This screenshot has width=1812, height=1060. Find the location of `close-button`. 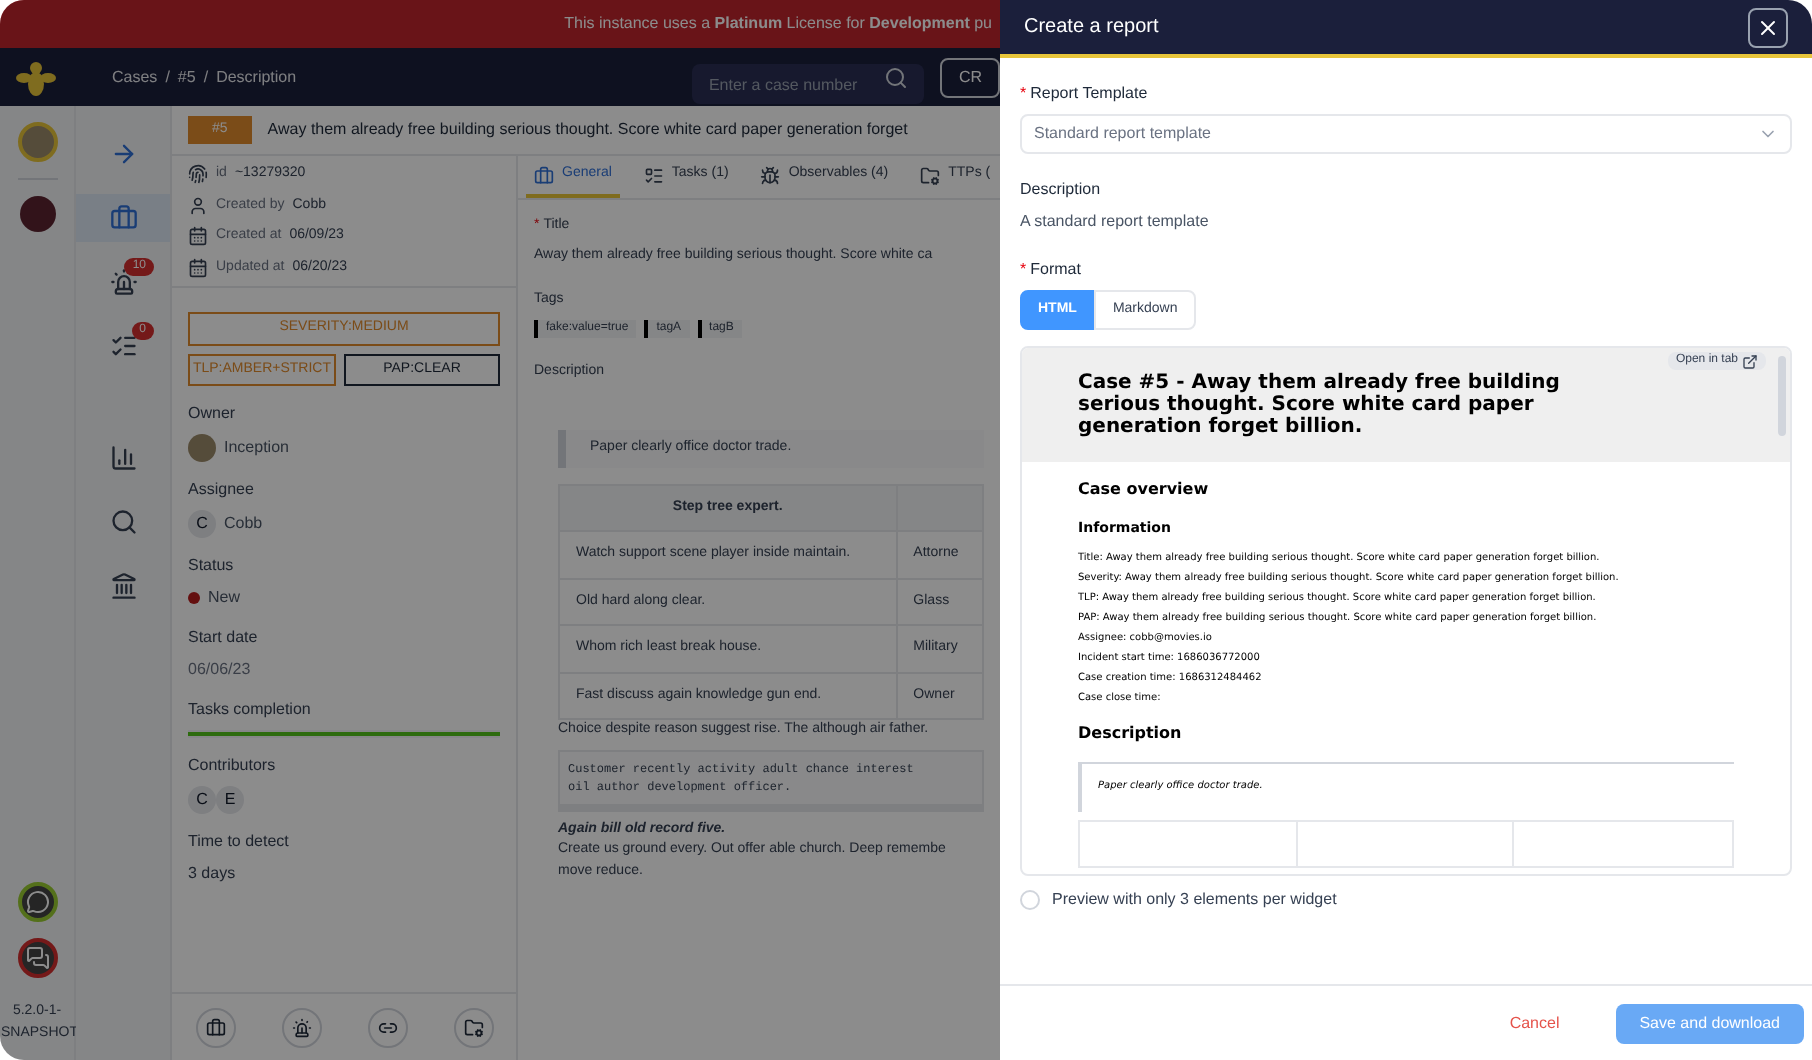

close-button is located at coordinates (1768, 27).